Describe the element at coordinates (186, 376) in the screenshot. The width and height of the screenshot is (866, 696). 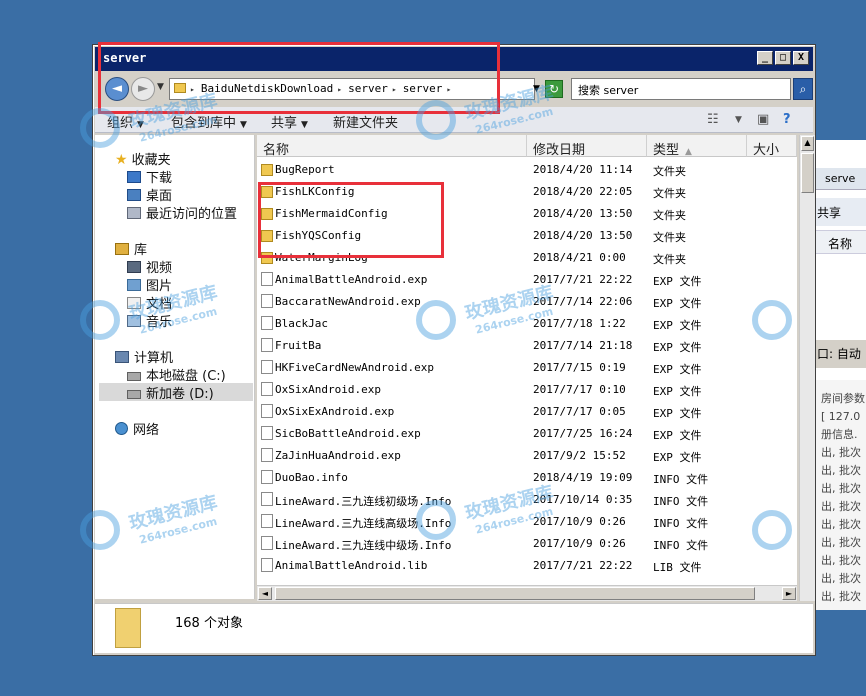
I see `nav-label: 本地磁盘 (C:)` at that location.